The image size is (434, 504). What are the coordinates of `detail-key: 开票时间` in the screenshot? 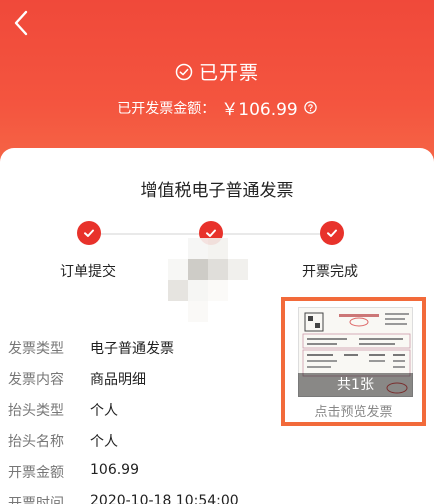 It's located at (36, 500).